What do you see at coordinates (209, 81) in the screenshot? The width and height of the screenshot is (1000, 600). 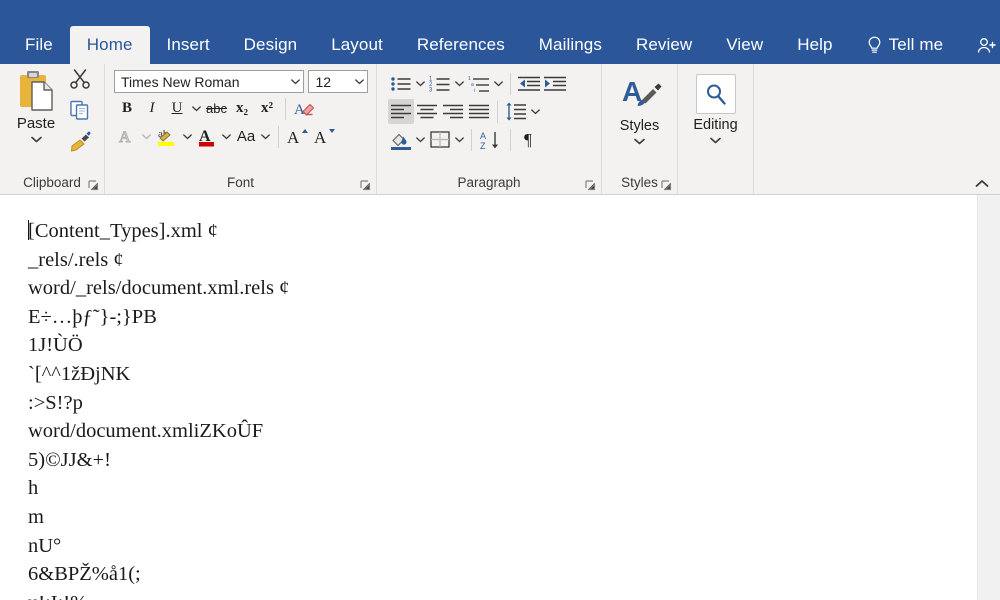 I see `font-name-input: Times New Roman` at bounding box center [209, 81].